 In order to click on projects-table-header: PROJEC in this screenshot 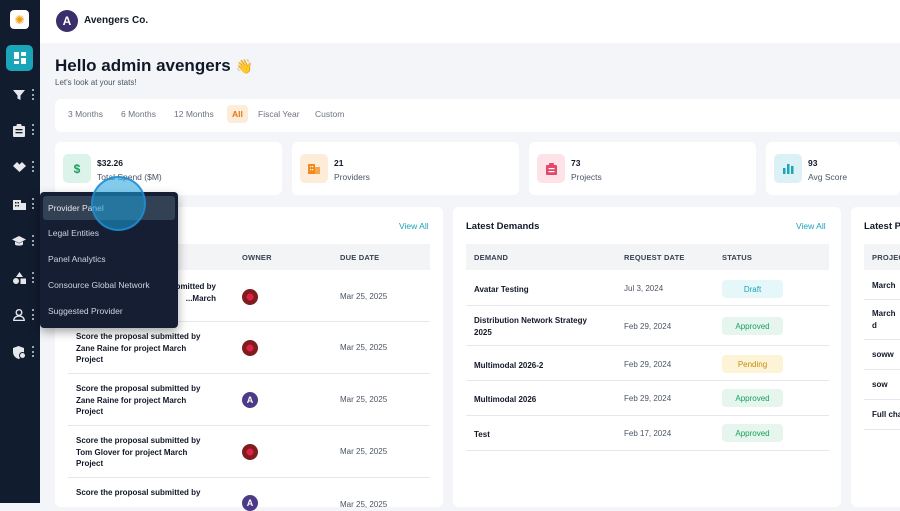, I will do `click(882, 257)`.